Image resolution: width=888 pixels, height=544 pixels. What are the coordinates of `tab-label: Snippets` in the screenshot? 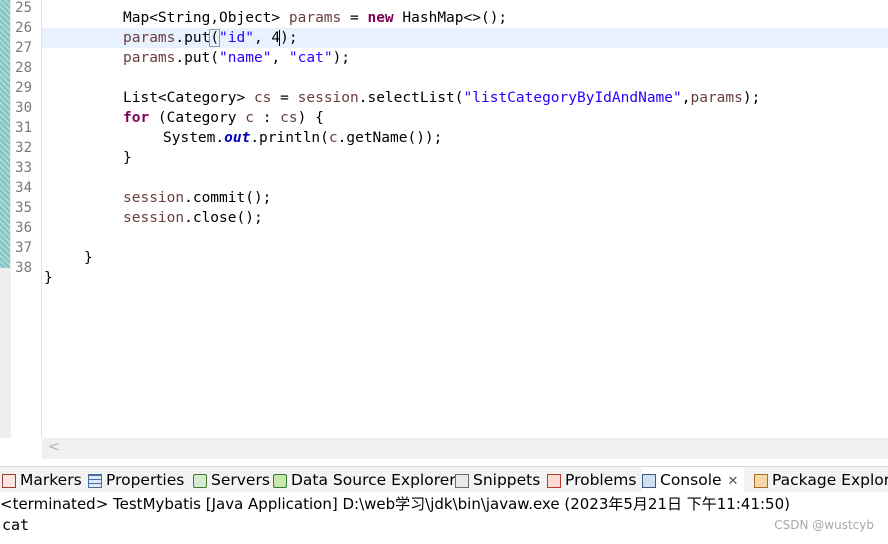 It's located at (507, 480).